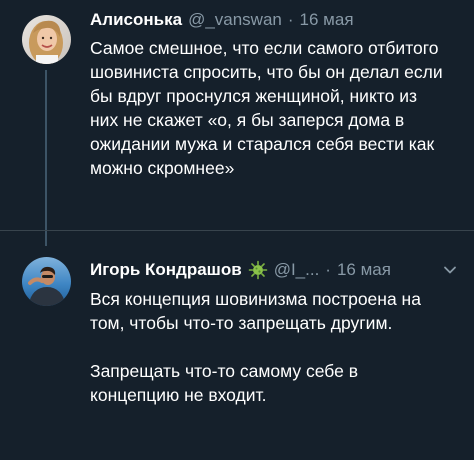 This screenshot has width=474, height=460. Describe the element at coordinates (46, 158) in the screenshot. I see `thread-line` at that location.